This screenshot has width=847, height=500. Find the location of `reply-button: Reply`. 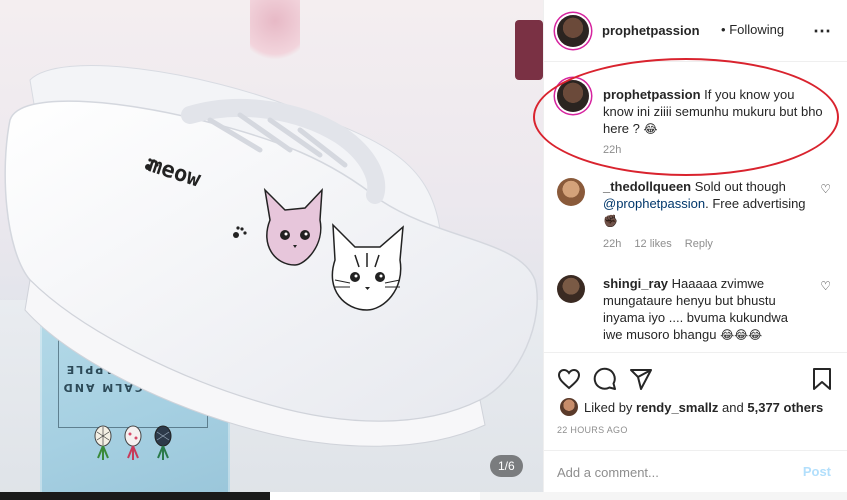

reply-button: Reply is located at coordinates (699, 244).